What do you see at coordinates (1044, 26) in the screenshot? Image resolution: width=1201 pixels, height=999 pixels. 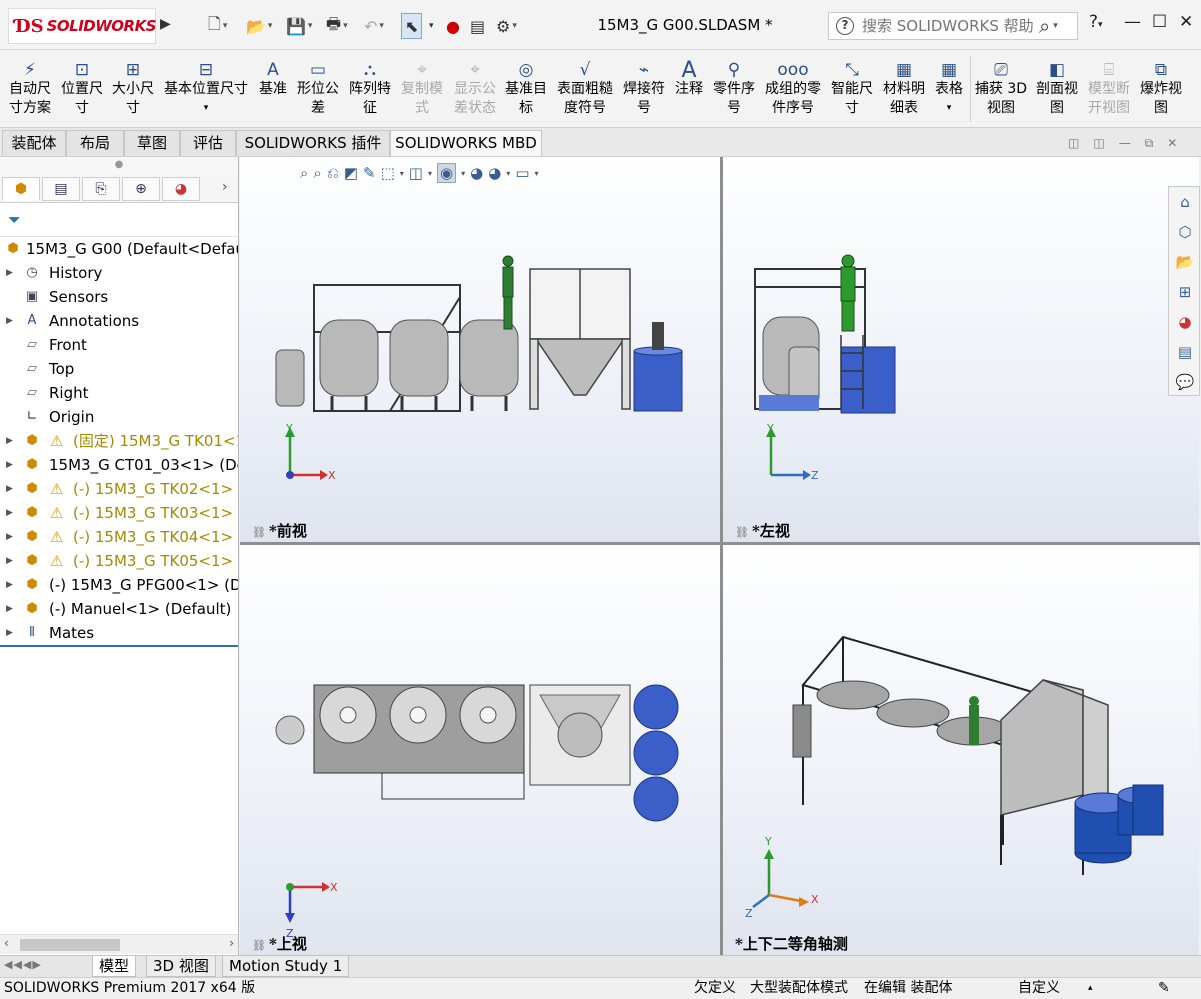 I see `search-icon: ⌕` at bounding box center [1044, 26].